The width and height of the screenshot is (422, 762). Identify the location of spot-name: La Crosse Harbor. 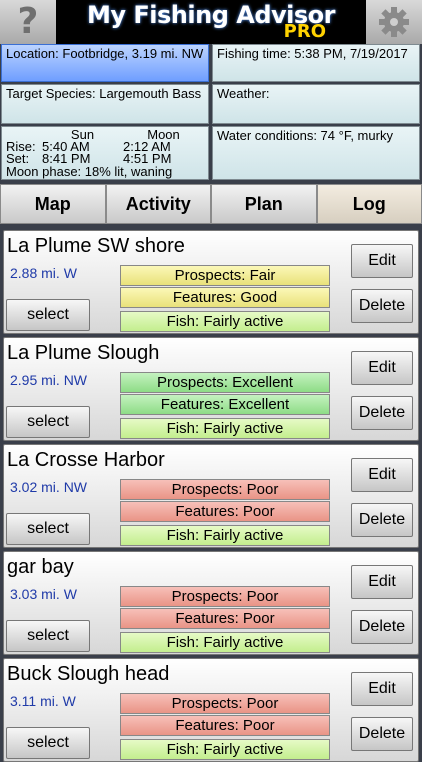
(86, 460).